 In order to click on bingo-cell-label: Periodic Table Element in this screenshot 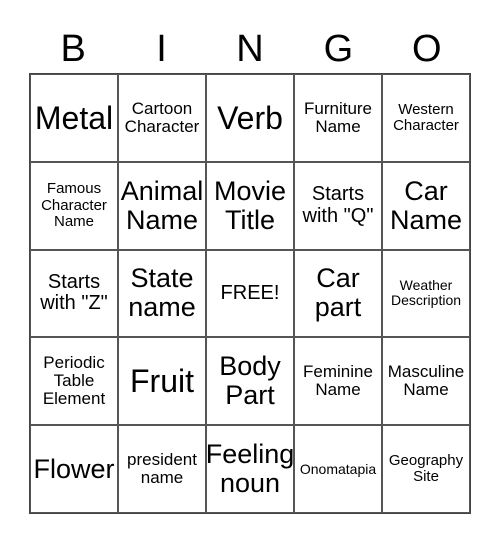, I will do `click(74, 380)`.